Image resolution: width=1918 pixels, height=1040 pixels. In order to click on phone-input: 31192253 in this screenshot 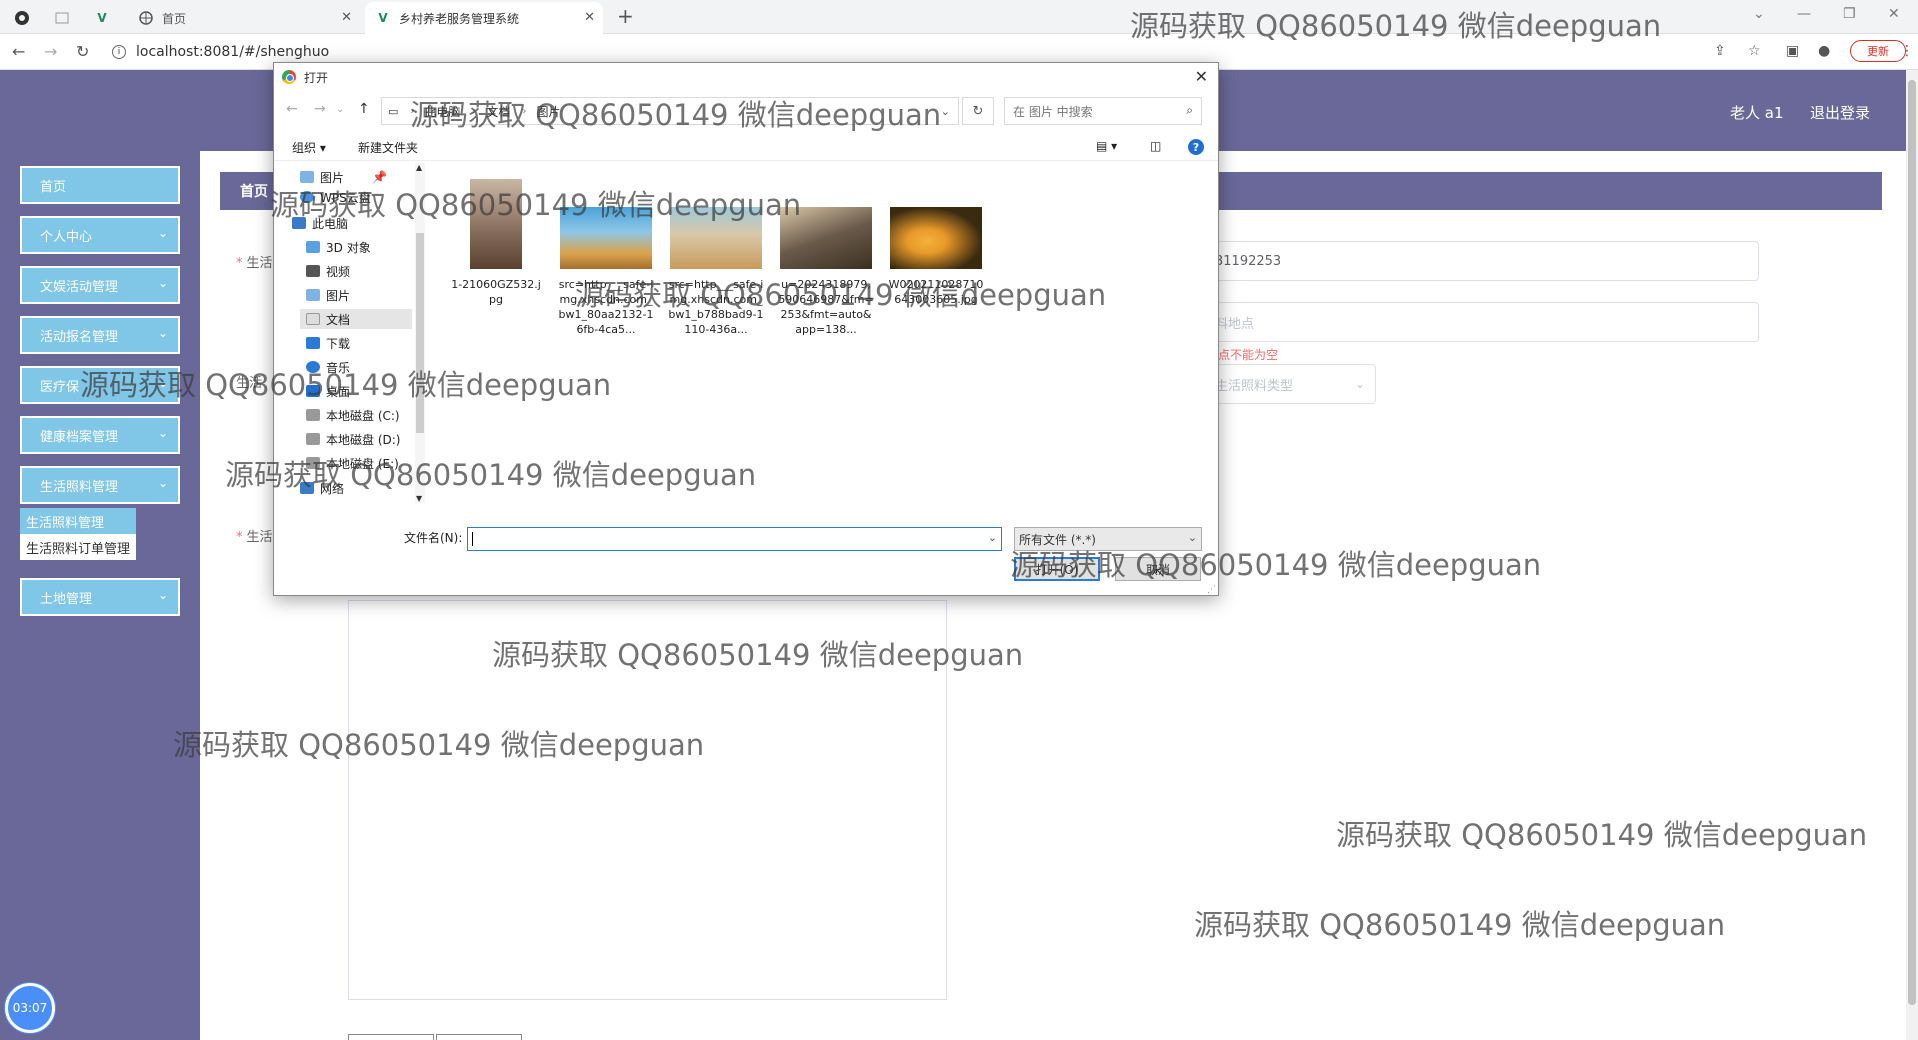, I will do `click(1479, 261)`.